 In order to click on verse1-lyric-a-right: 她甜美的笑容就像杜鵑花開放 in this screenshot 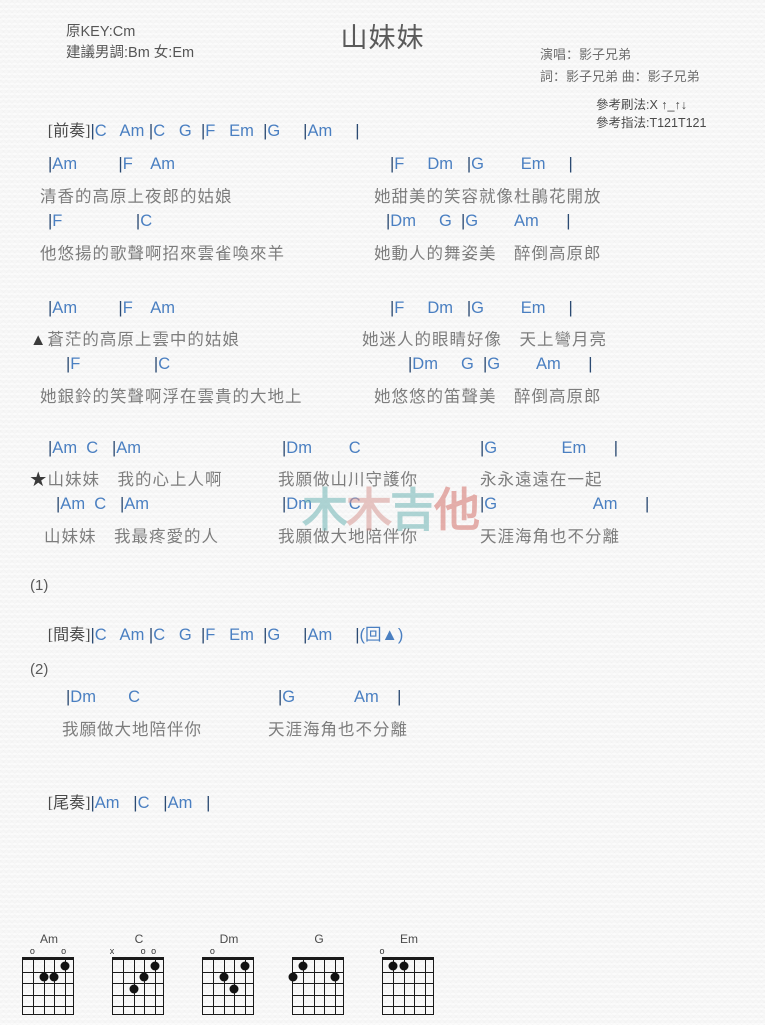, I will do `click(488, 196)`.